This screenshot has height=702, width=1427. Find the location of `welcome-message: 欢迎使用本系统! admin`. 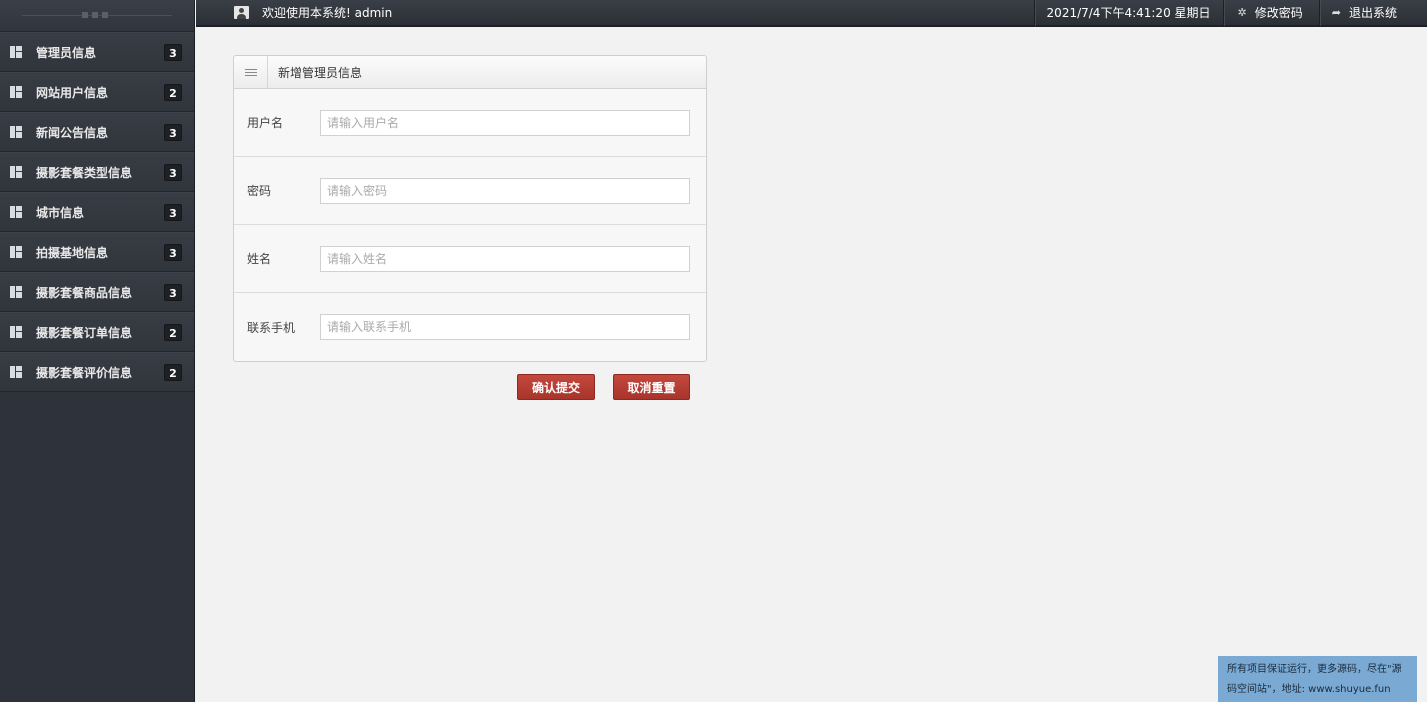

welcome-message: 欢迎使用本系统! admin is located at coordinates (313, 12).